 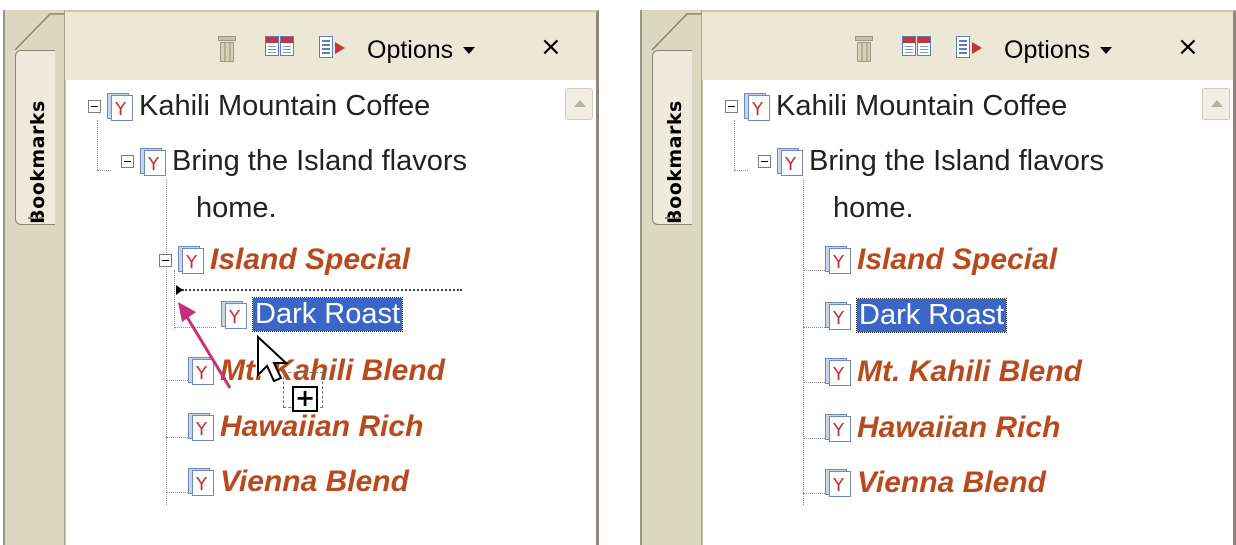 I want to click on drag-arrow-icon, so click(x=205, y=345).